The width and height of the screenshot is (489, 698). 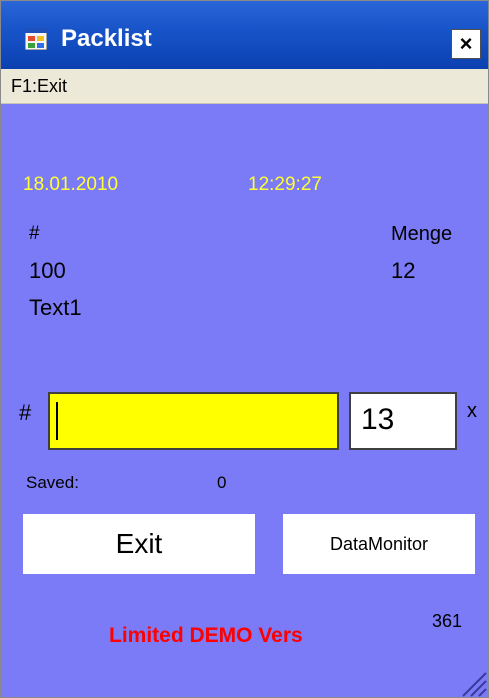 What do you see at coordinates (193, 421) in the screenshot?
I see `scan-input` at bounding box center [193, 421].